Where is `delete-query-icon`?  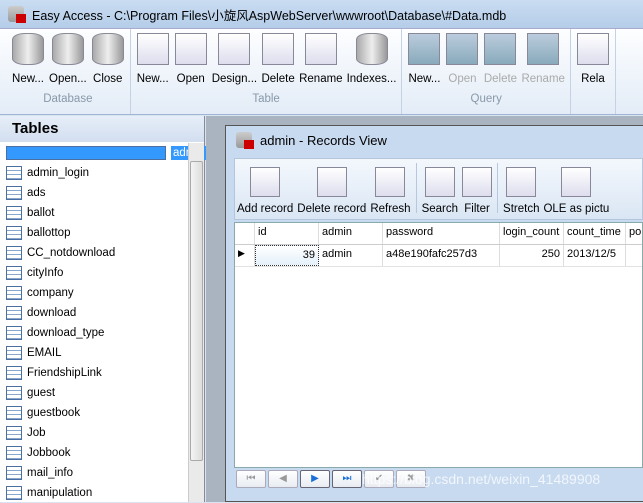 delete-query-icon is located at coordinates (500, 49).